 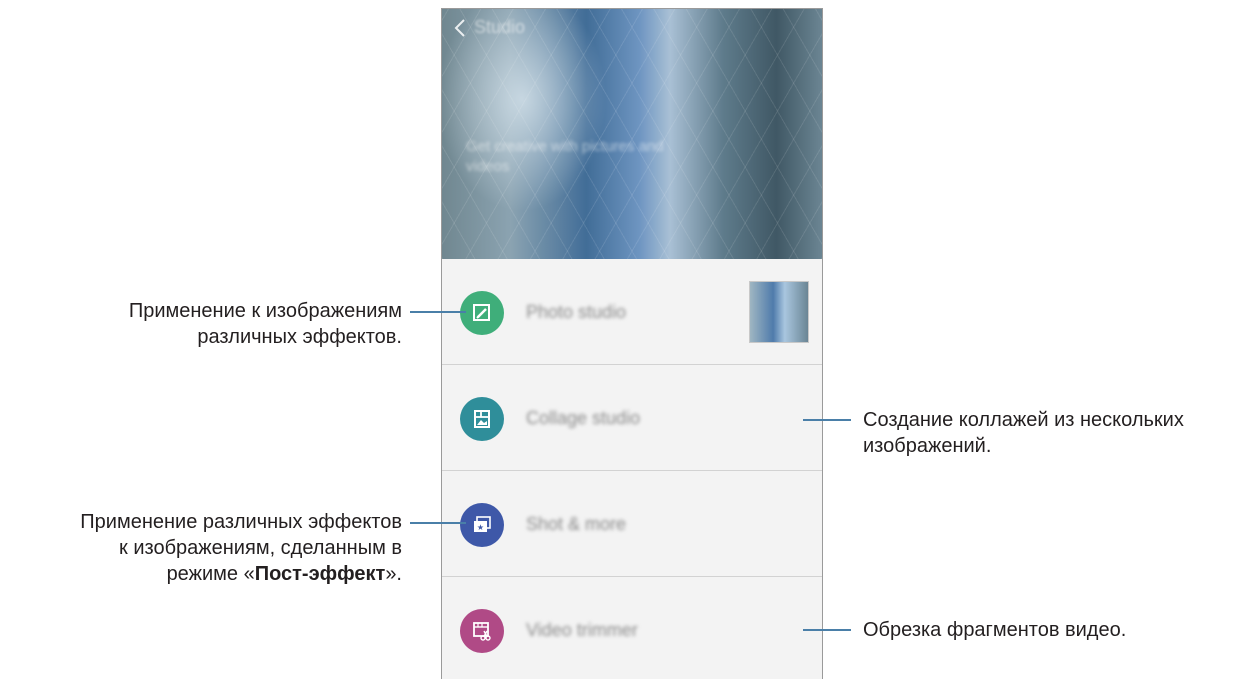 What do you see at coordinates (482, 419) in the screenshot?
I see `collage-icon` at bounding box center [482, 419].